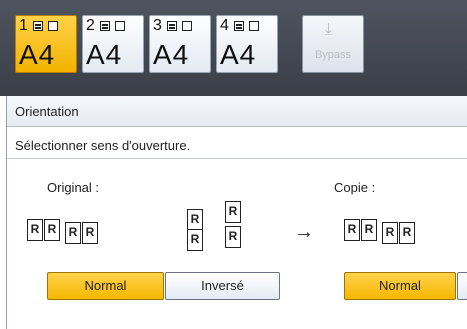 Image resolution: width=467 pixels, height=329 pixels. Describe the element at coordinates (333, 55) in the screenshot. I see `bypass-label: Bypass` at that location.